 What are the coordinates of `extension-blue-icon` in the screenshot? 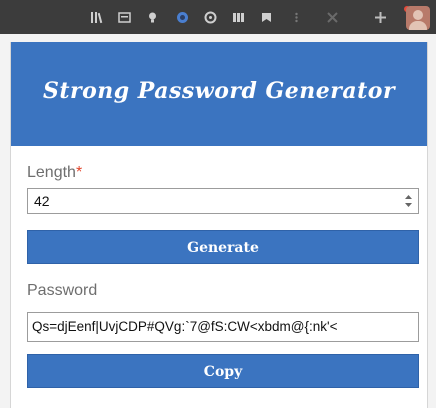 It's located at (182, 17).